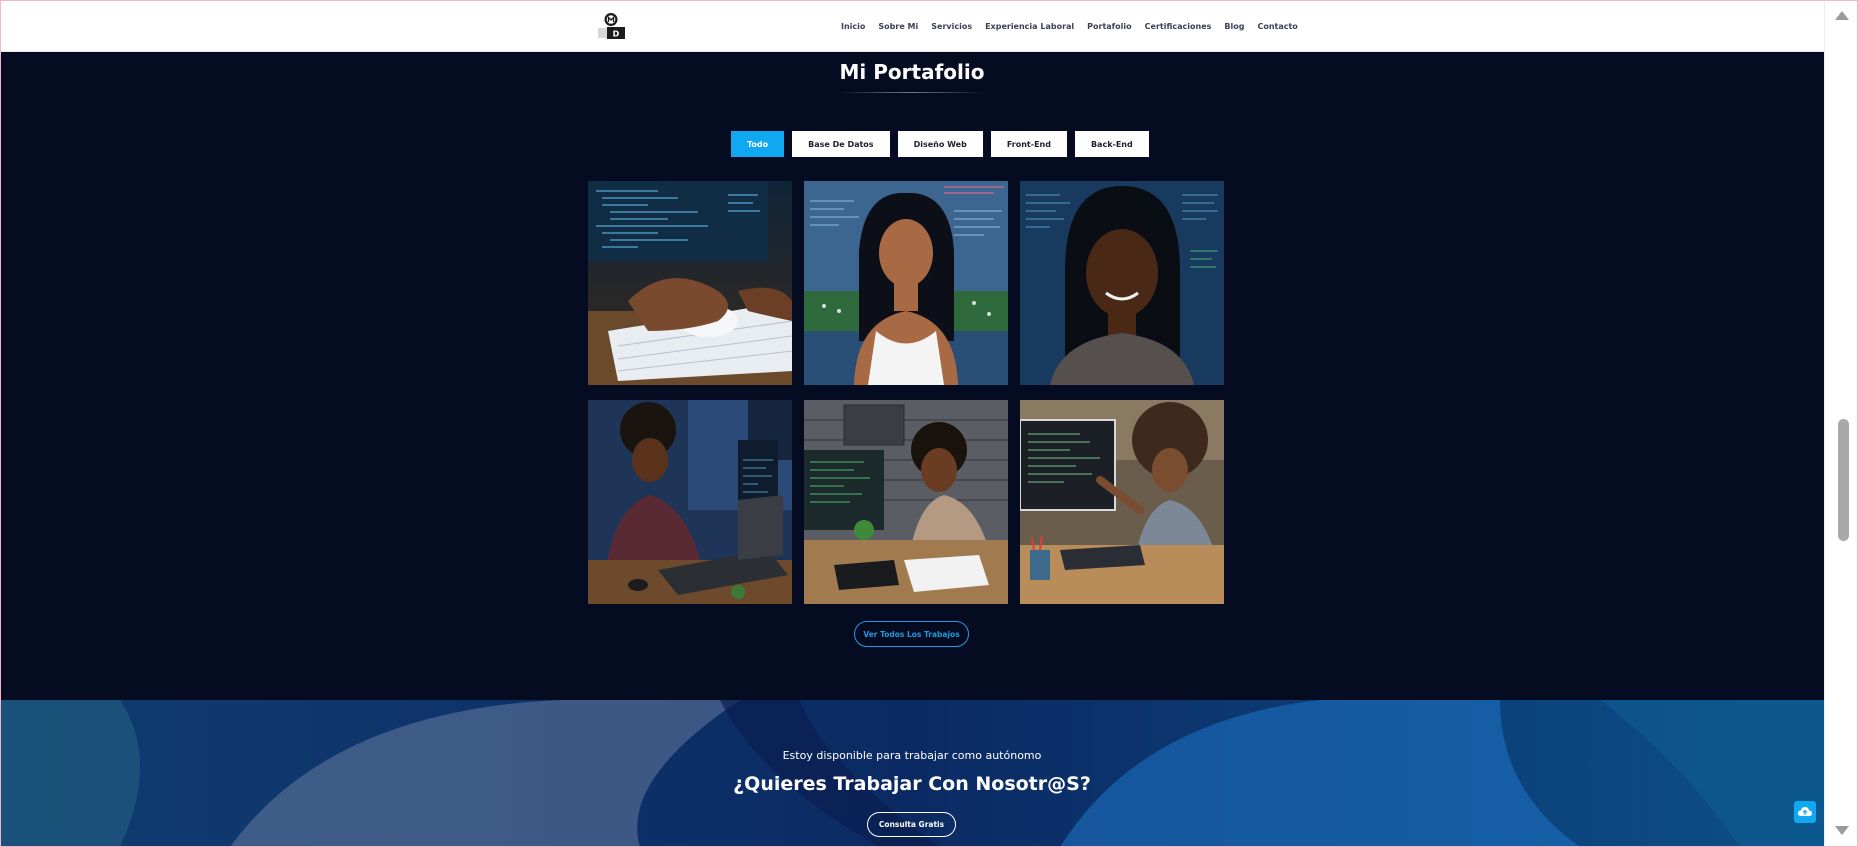 This screenshot has height=847, width=1858. I want to click on filter-diseno-web: Diseño Web, so click(940, 144).